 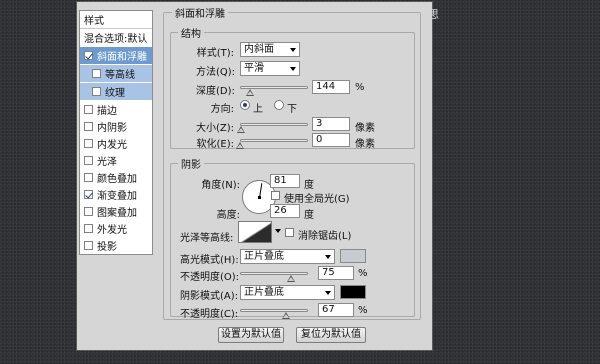 I want to click on inner-shadow-label: 内阴影, so click(x=112, y=128).